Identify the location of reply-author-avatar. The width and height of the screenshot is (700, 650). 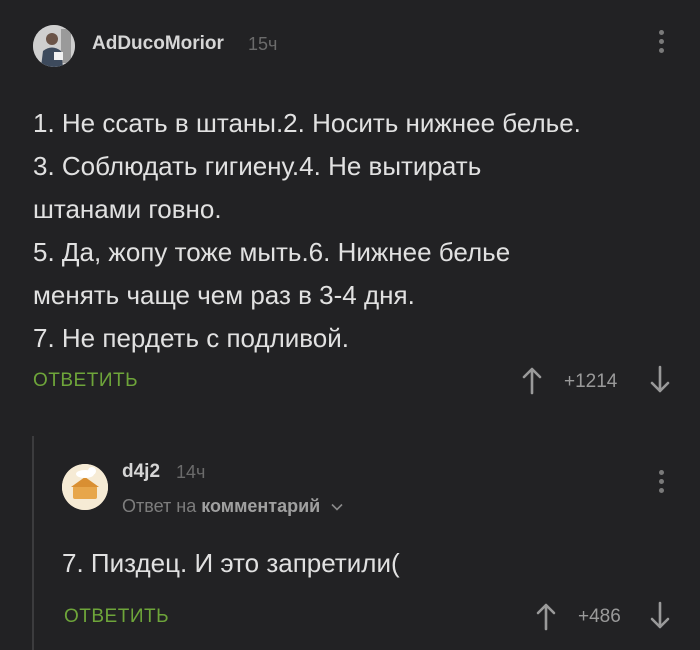
(85, 487).